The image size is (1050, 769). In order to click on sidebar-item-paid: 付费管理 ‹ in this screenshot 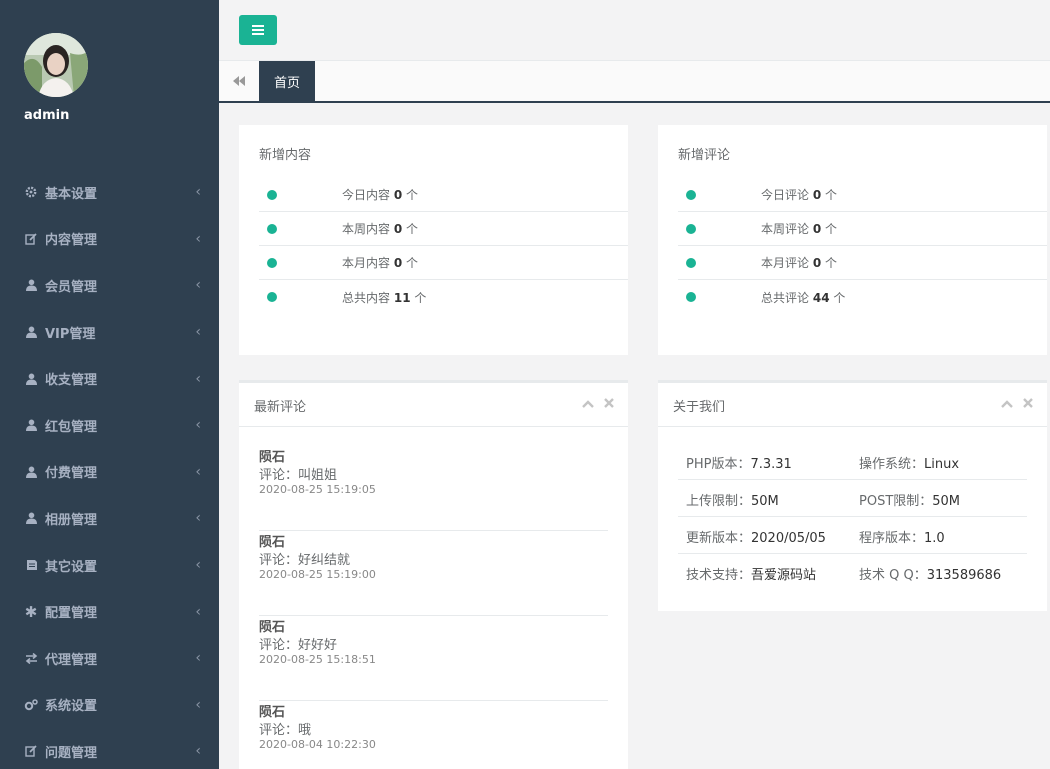, I will do `click(109, 472)`.